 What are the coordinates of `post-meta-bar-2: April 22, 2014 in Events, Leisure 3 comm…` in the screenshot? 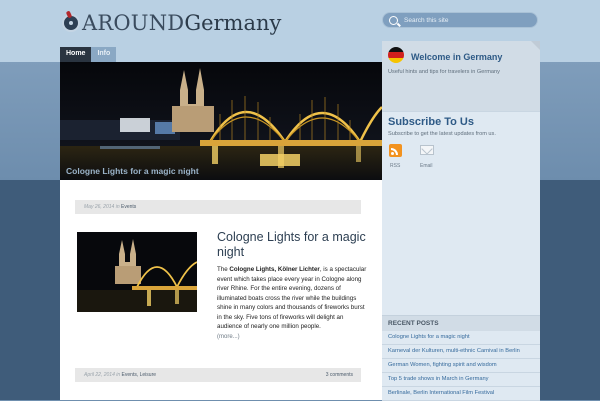 It's located at (218, 375).